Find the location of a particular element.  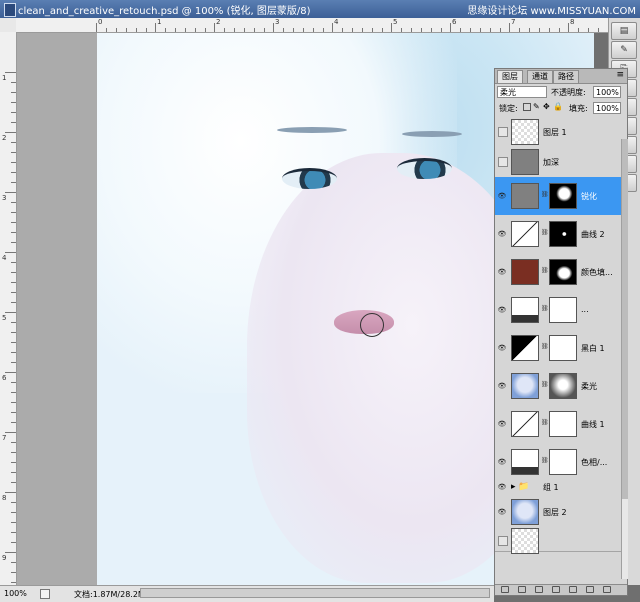

layer-style-icon is located at coordinates (522, 589).